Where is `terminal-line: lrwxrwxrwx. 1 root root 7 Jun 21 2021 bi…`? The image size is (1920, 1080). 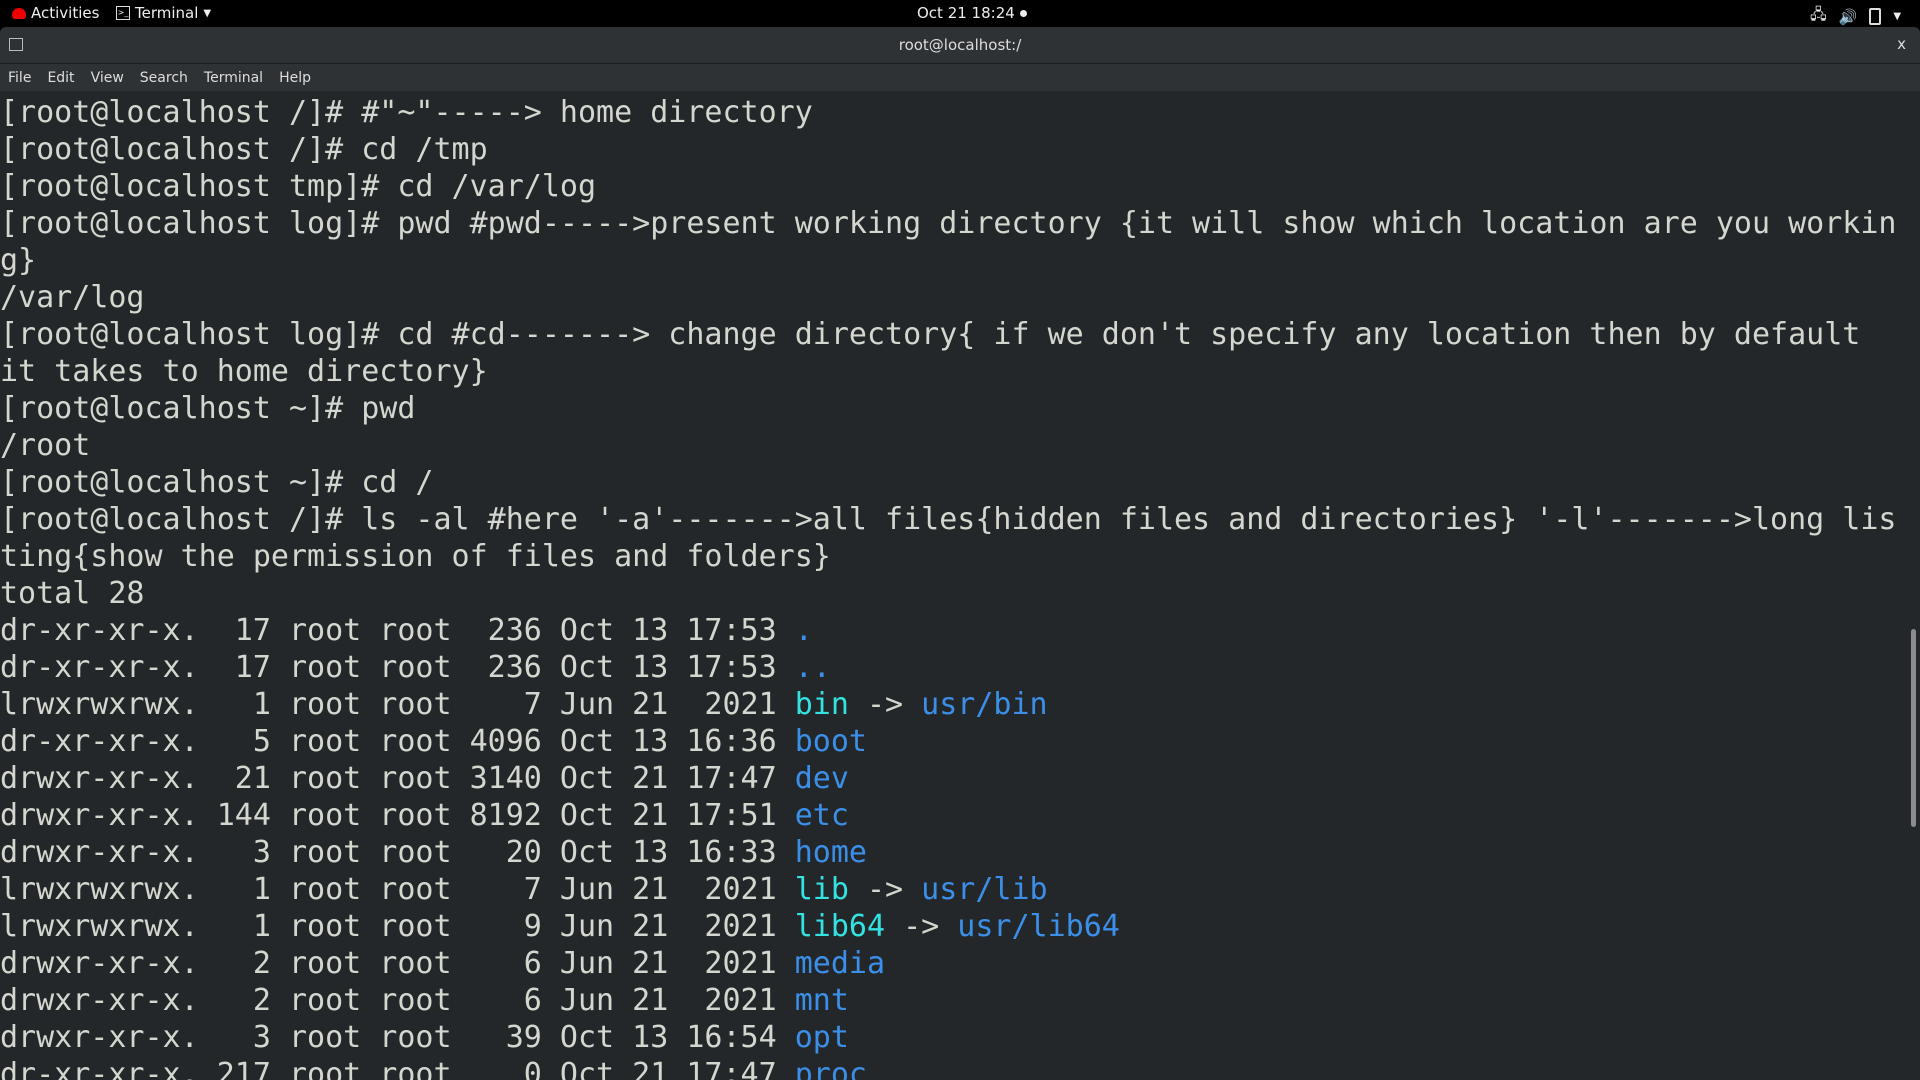 terminal-line: lrwxrwxrwx. 1 root root 7 Jun 21 2021 bi… is located at coordinates (953, 704).